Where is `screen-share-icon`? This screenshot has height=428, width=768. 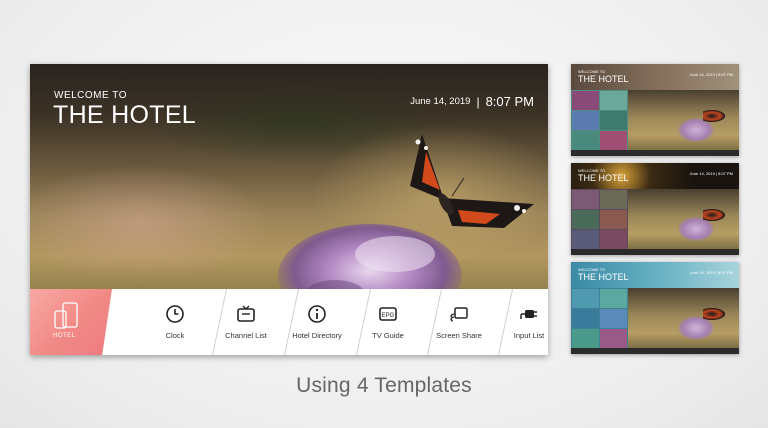
screen-share-icon is located at coordinates (459, 314).